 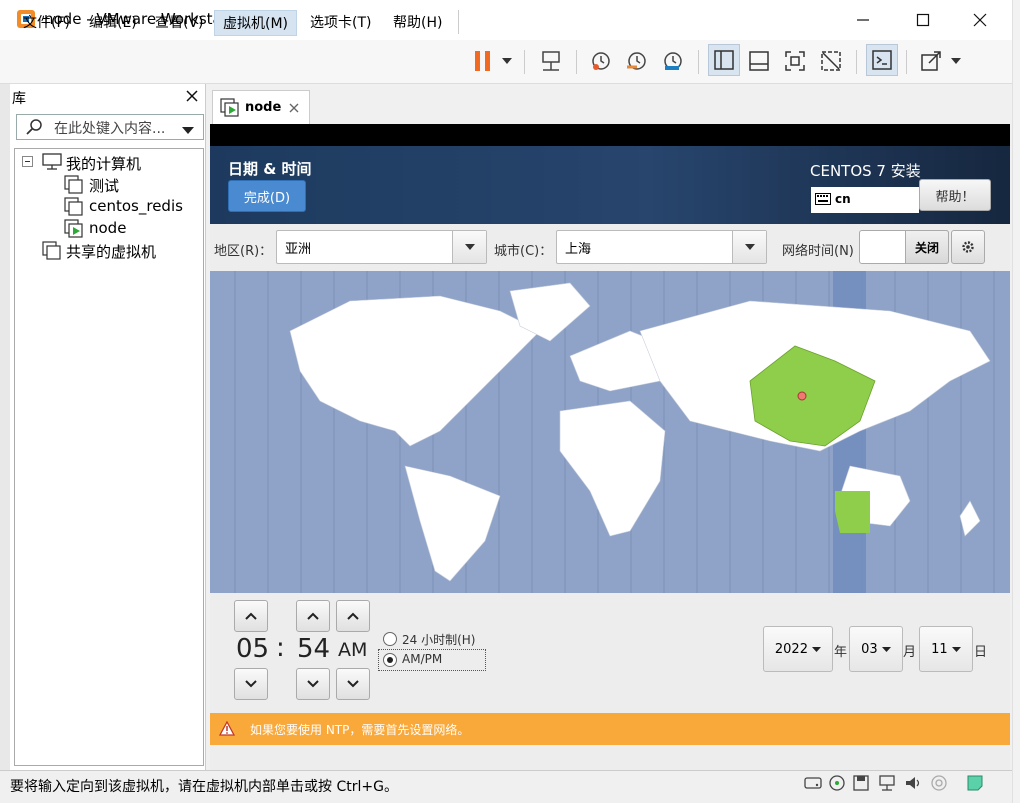 I want to click on maximize-button, so click(x=923, y=20).